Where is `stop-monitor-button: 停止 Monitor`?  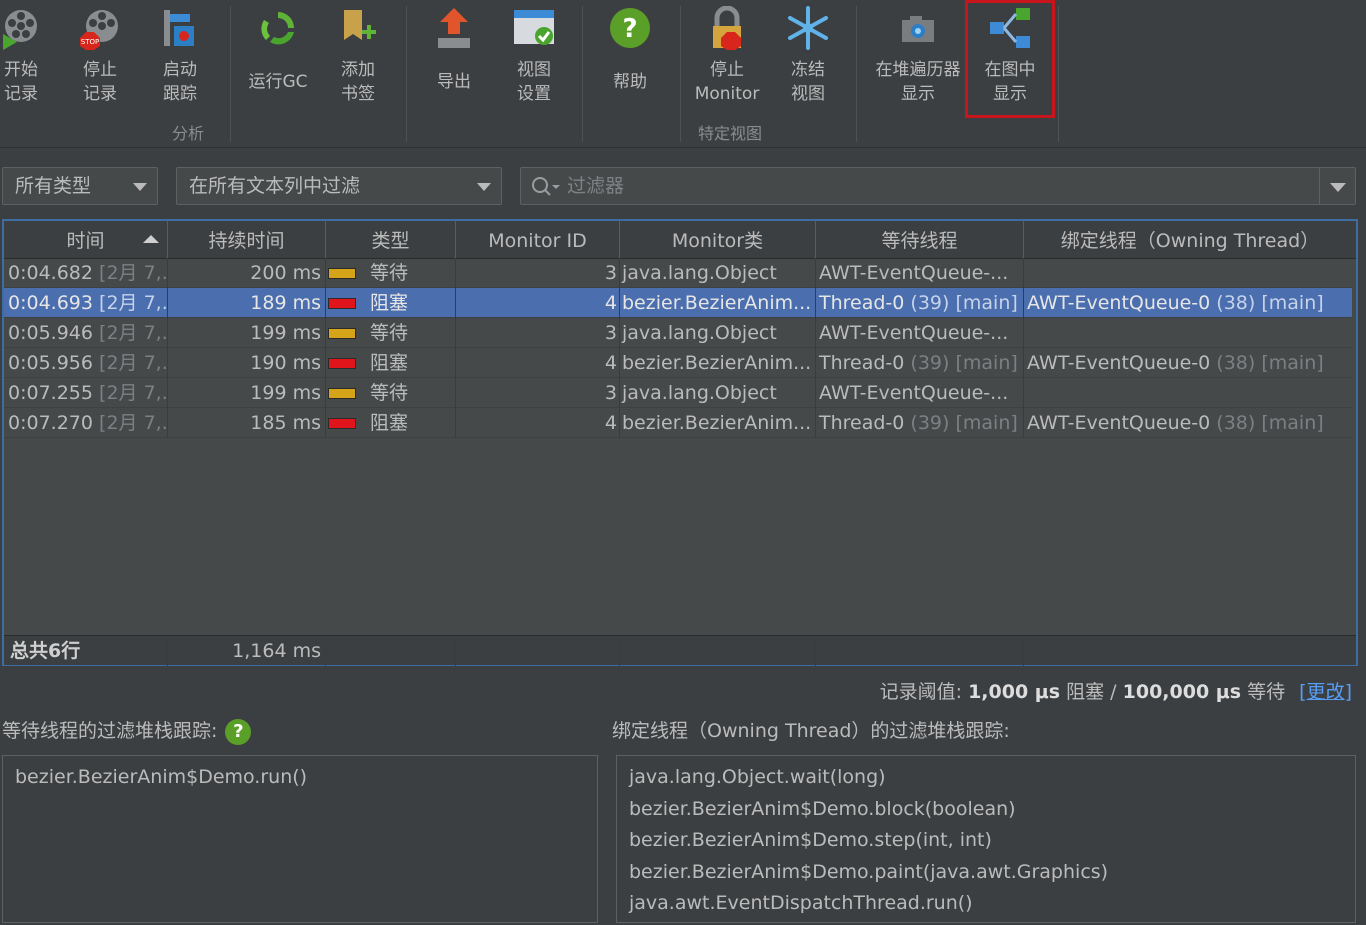
stop-monitor-button: 停止 Monitor is located at coordinates (727, 56).